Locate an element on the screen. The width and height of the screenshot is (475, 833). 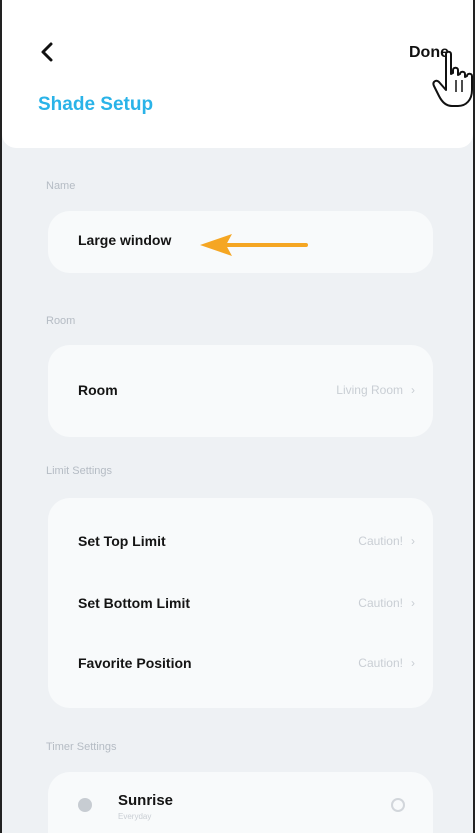
page-title: Shade Setup is located at coordinates (96, 104).